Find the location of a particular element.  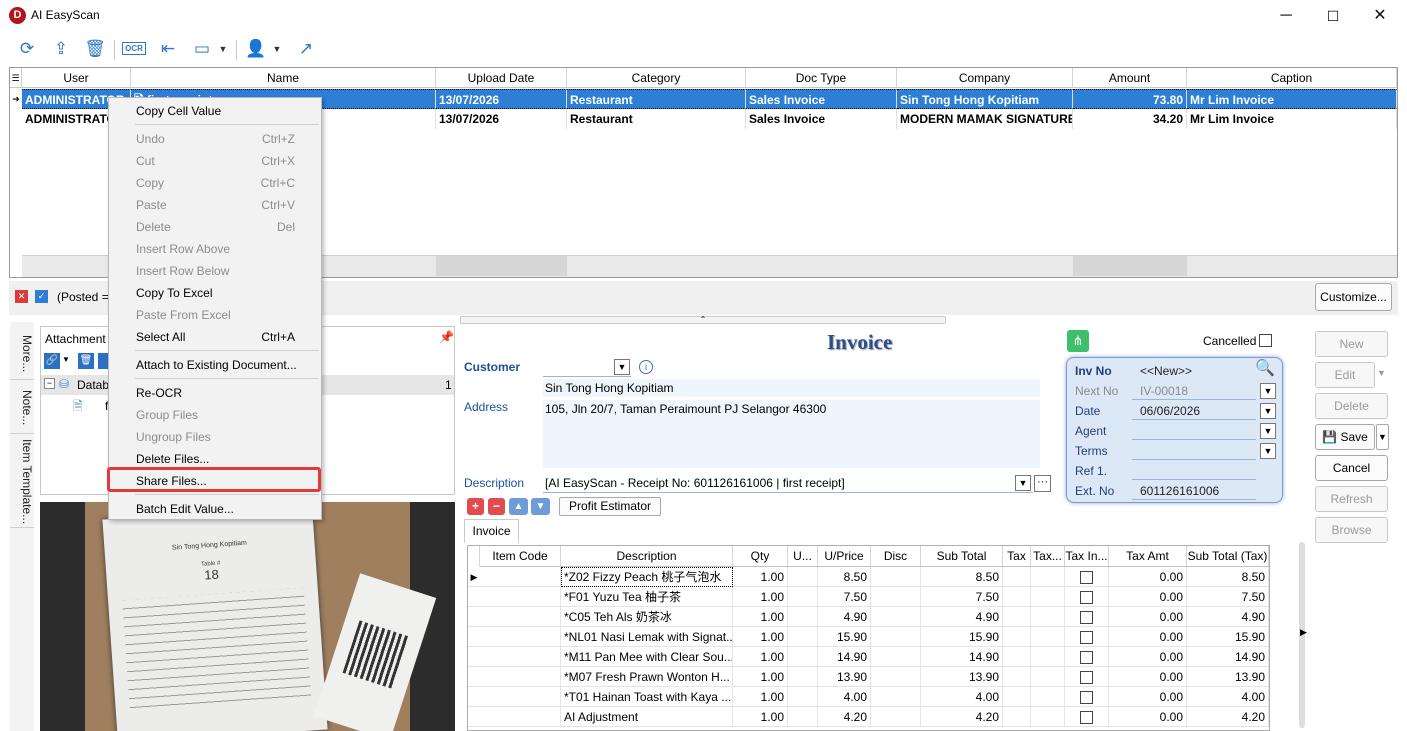

cell-price: 4.20 is located at coordinates (844, 717).